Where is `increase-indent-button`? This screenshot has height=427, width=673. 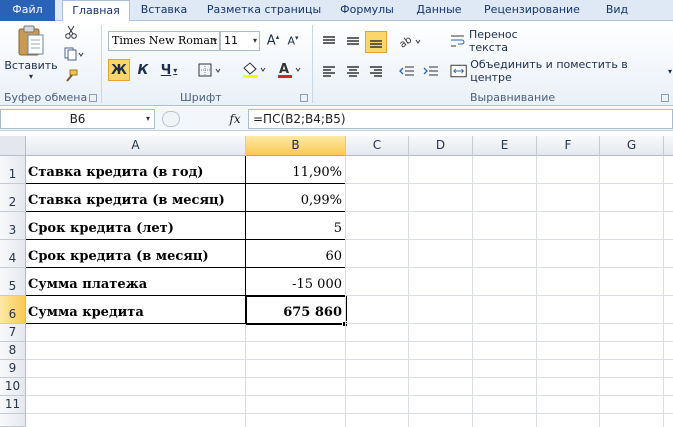 increase-indent-button is located at coordinates (431, 71).